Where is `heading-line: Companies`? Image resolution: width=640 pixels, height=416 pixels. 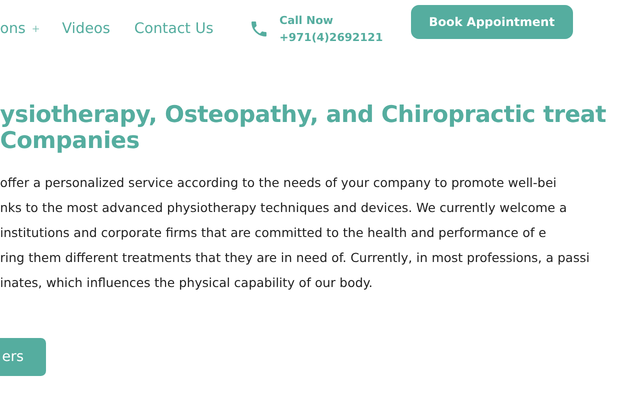 heading-line: Companies is located at coordinates (70, 141).